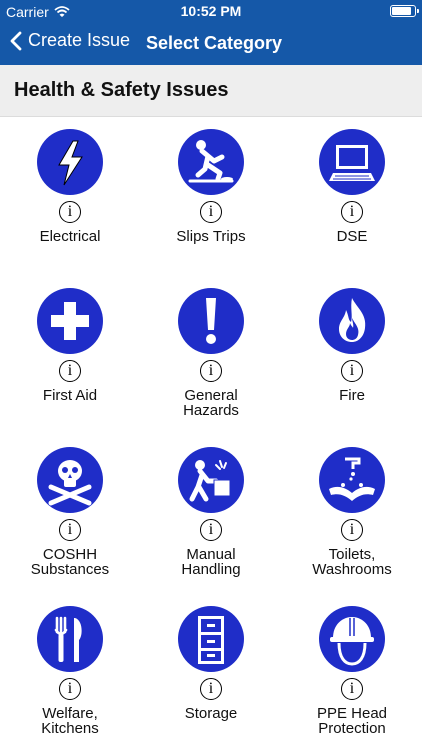 The image size is (422, 750). What do you see at coordinates (70, 721) in the screenshot?
I see `category-label: Welfare, Kitchens` at bounding box center [70, 721].